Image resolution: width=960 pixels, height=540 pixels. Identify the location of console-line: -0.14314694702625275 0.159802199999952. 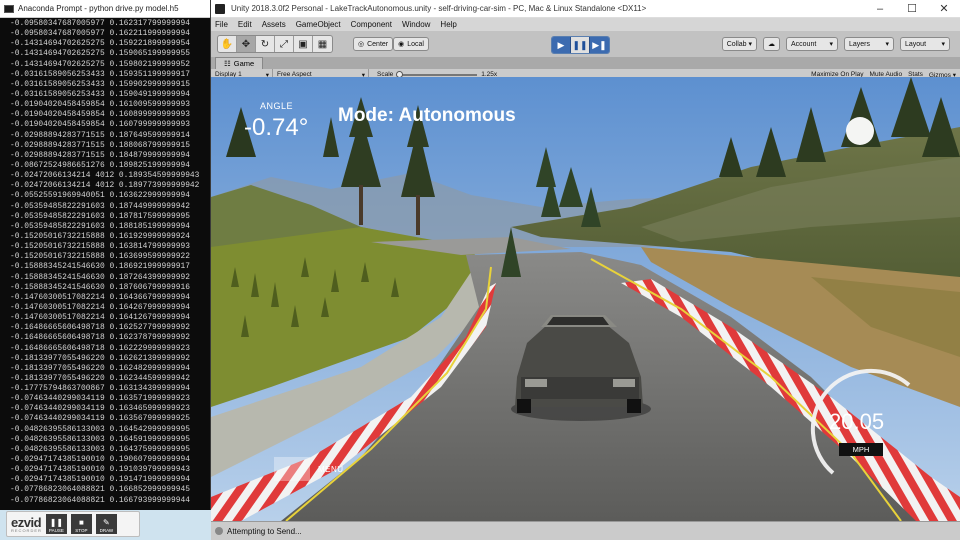
(100, 64).